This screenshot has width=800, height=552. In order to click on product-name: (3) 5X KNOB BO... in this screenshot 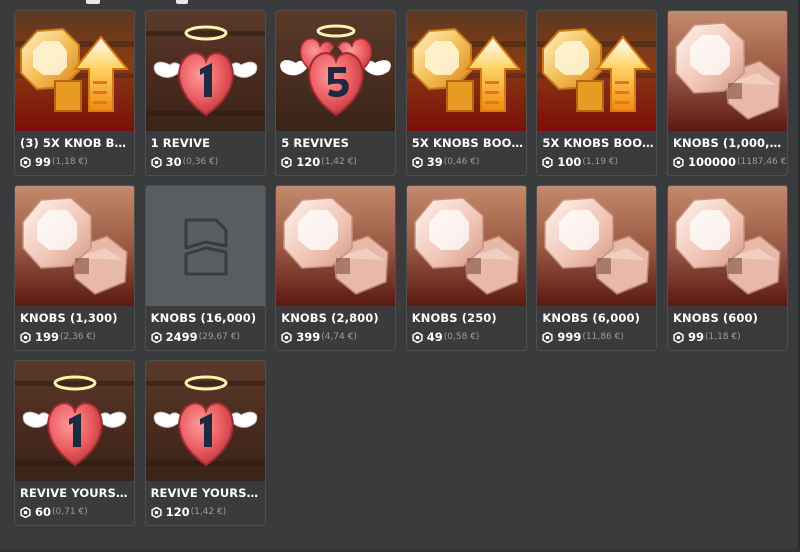, I will do `click(76, 143)`.